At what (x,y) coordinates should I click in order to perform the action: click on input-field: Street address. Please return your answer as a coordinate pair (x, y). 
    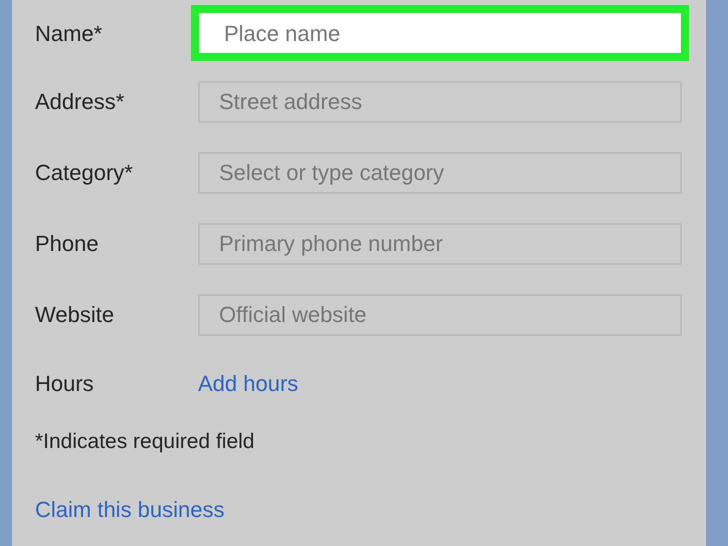
    Looking at the image, I should click on (440, 101).